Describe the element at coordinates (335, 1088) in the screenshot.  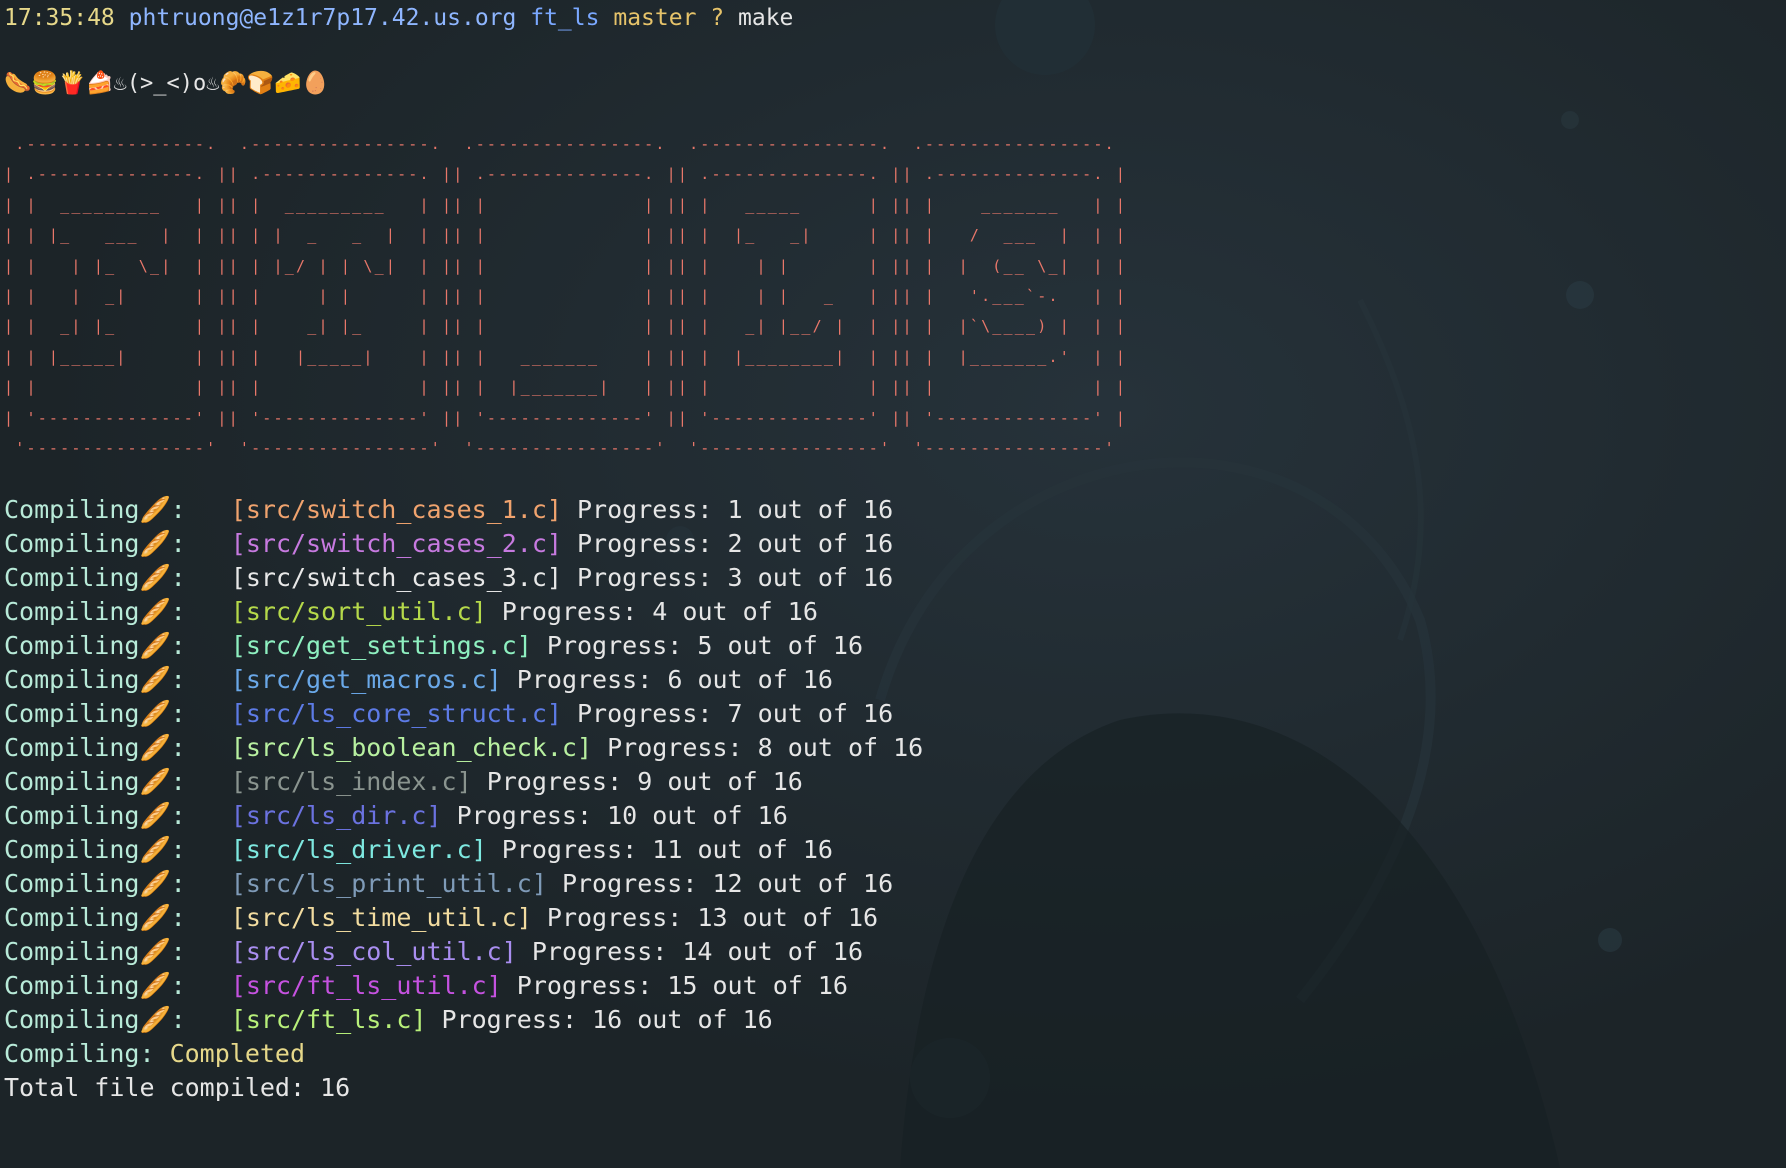
I see `total-value: 16` at that location.